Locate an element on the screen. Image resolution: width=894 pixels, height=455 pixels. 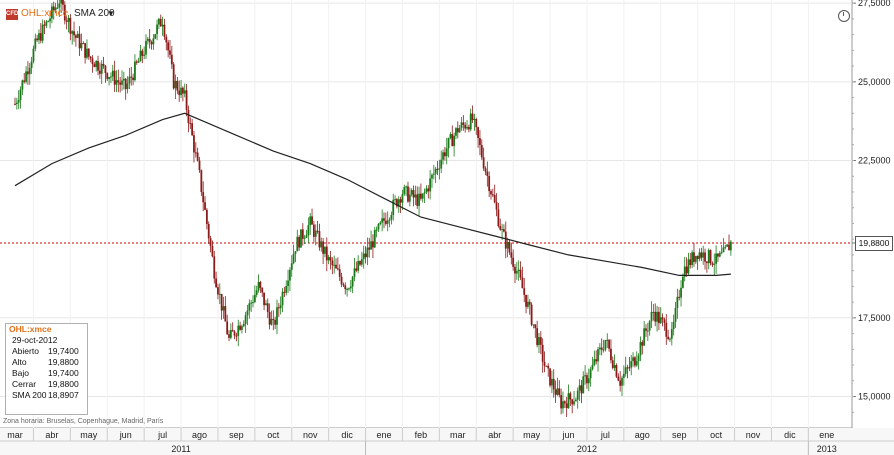
clock-icon is located at coordinates (844, 16).